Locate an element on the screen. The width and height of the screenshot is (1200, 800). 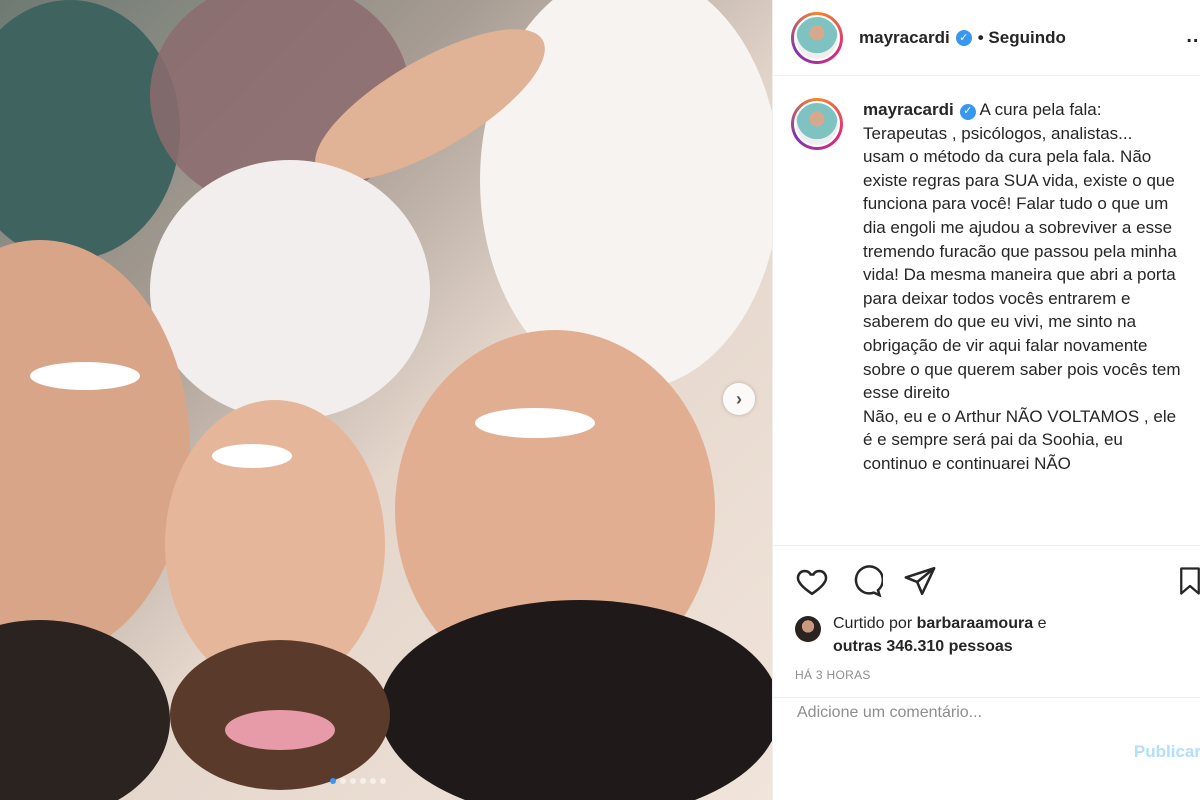
chevron-right-icon: › is located at coordinates (739, 398).